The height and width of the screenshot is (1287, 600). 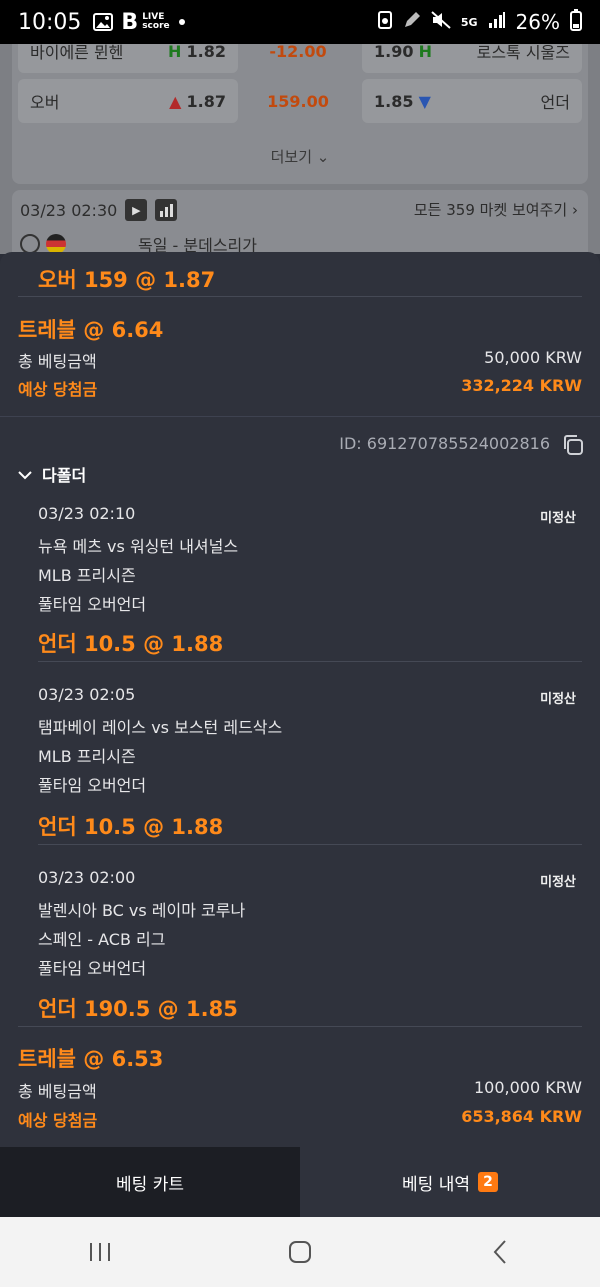 I want to click on league-row: 독일 - 분데스리가, so click(x=138, y=243).